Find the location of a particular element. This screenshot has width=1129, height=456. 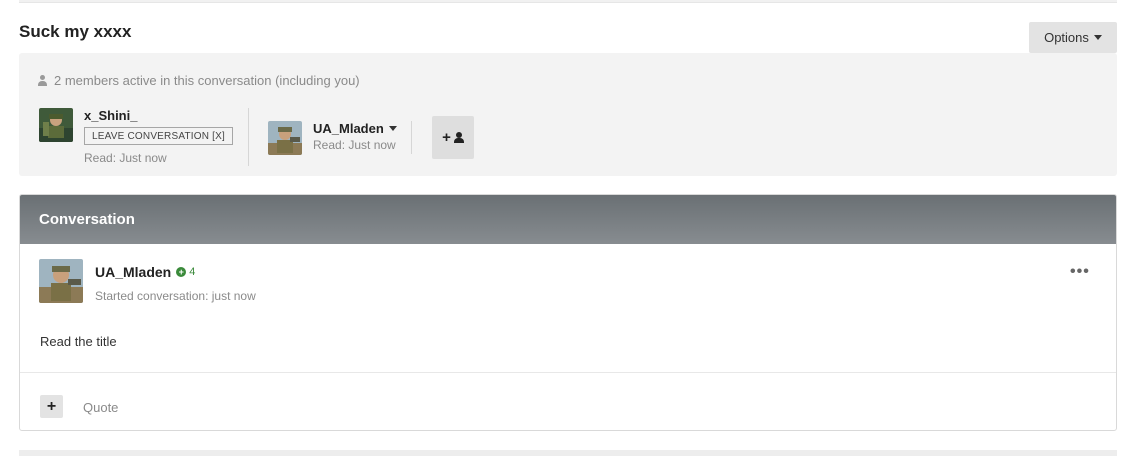

member-name-x-shini: x_Shini_ is located at coordinates (110, 115).